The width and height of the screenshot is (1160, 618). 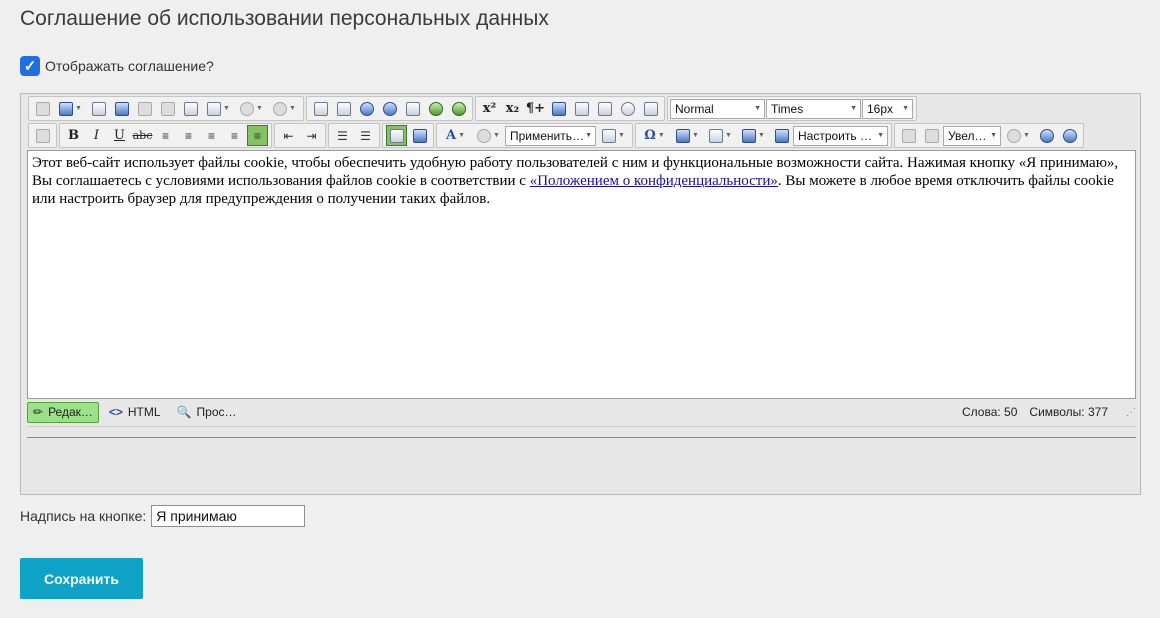 What do you see at coordinates (687, 135) in the screenshot?
I see `table-icon: ▼` at bounding box center [687, 135].